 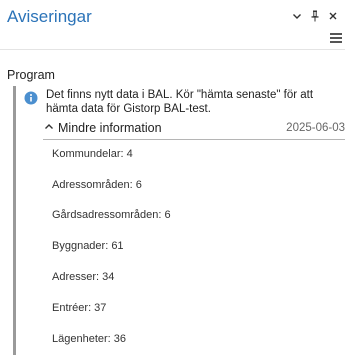 What do you see at coordinates (14, 220) in the screenshot?
I see `notification-severity-bar` at bounding box center [14, 220].